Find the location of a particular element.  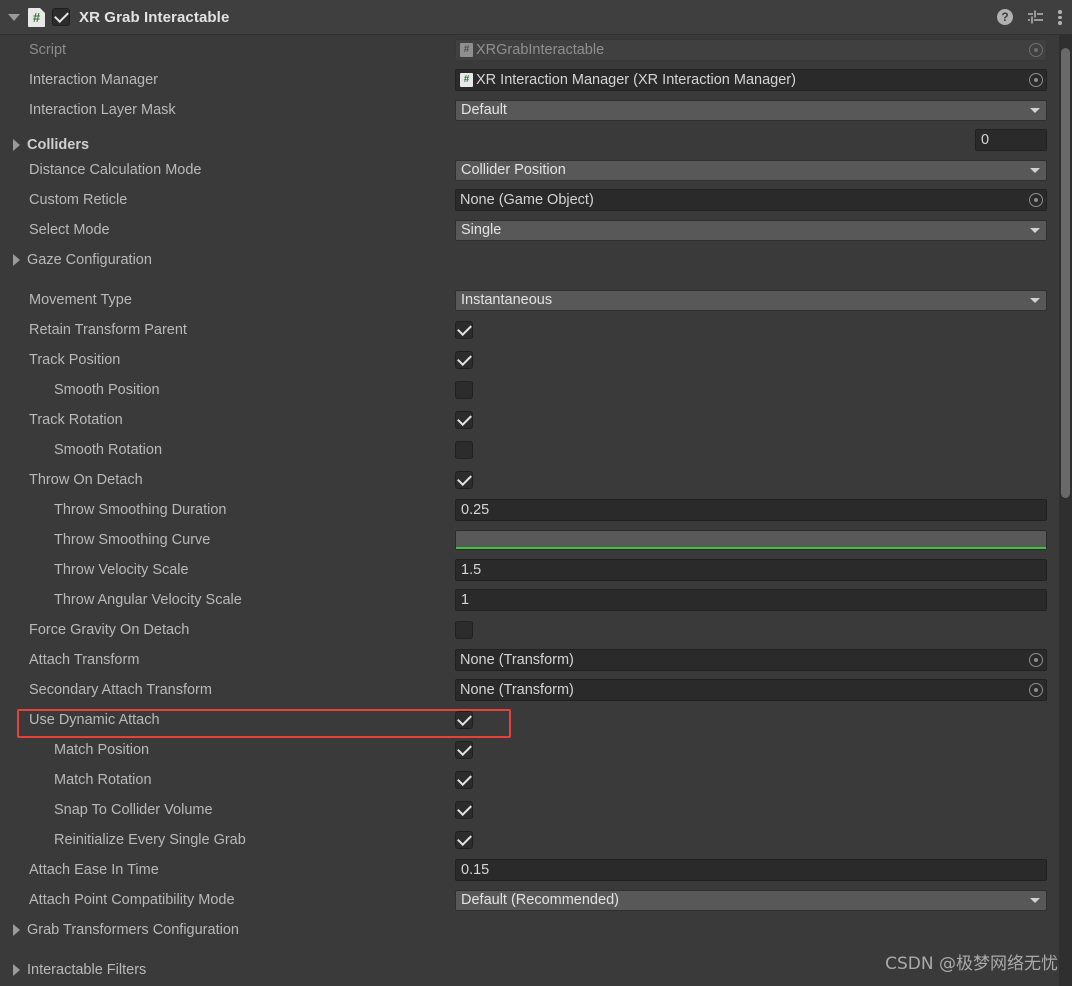

smooth-rotation-checkbox is located at coordinates (464, 450).